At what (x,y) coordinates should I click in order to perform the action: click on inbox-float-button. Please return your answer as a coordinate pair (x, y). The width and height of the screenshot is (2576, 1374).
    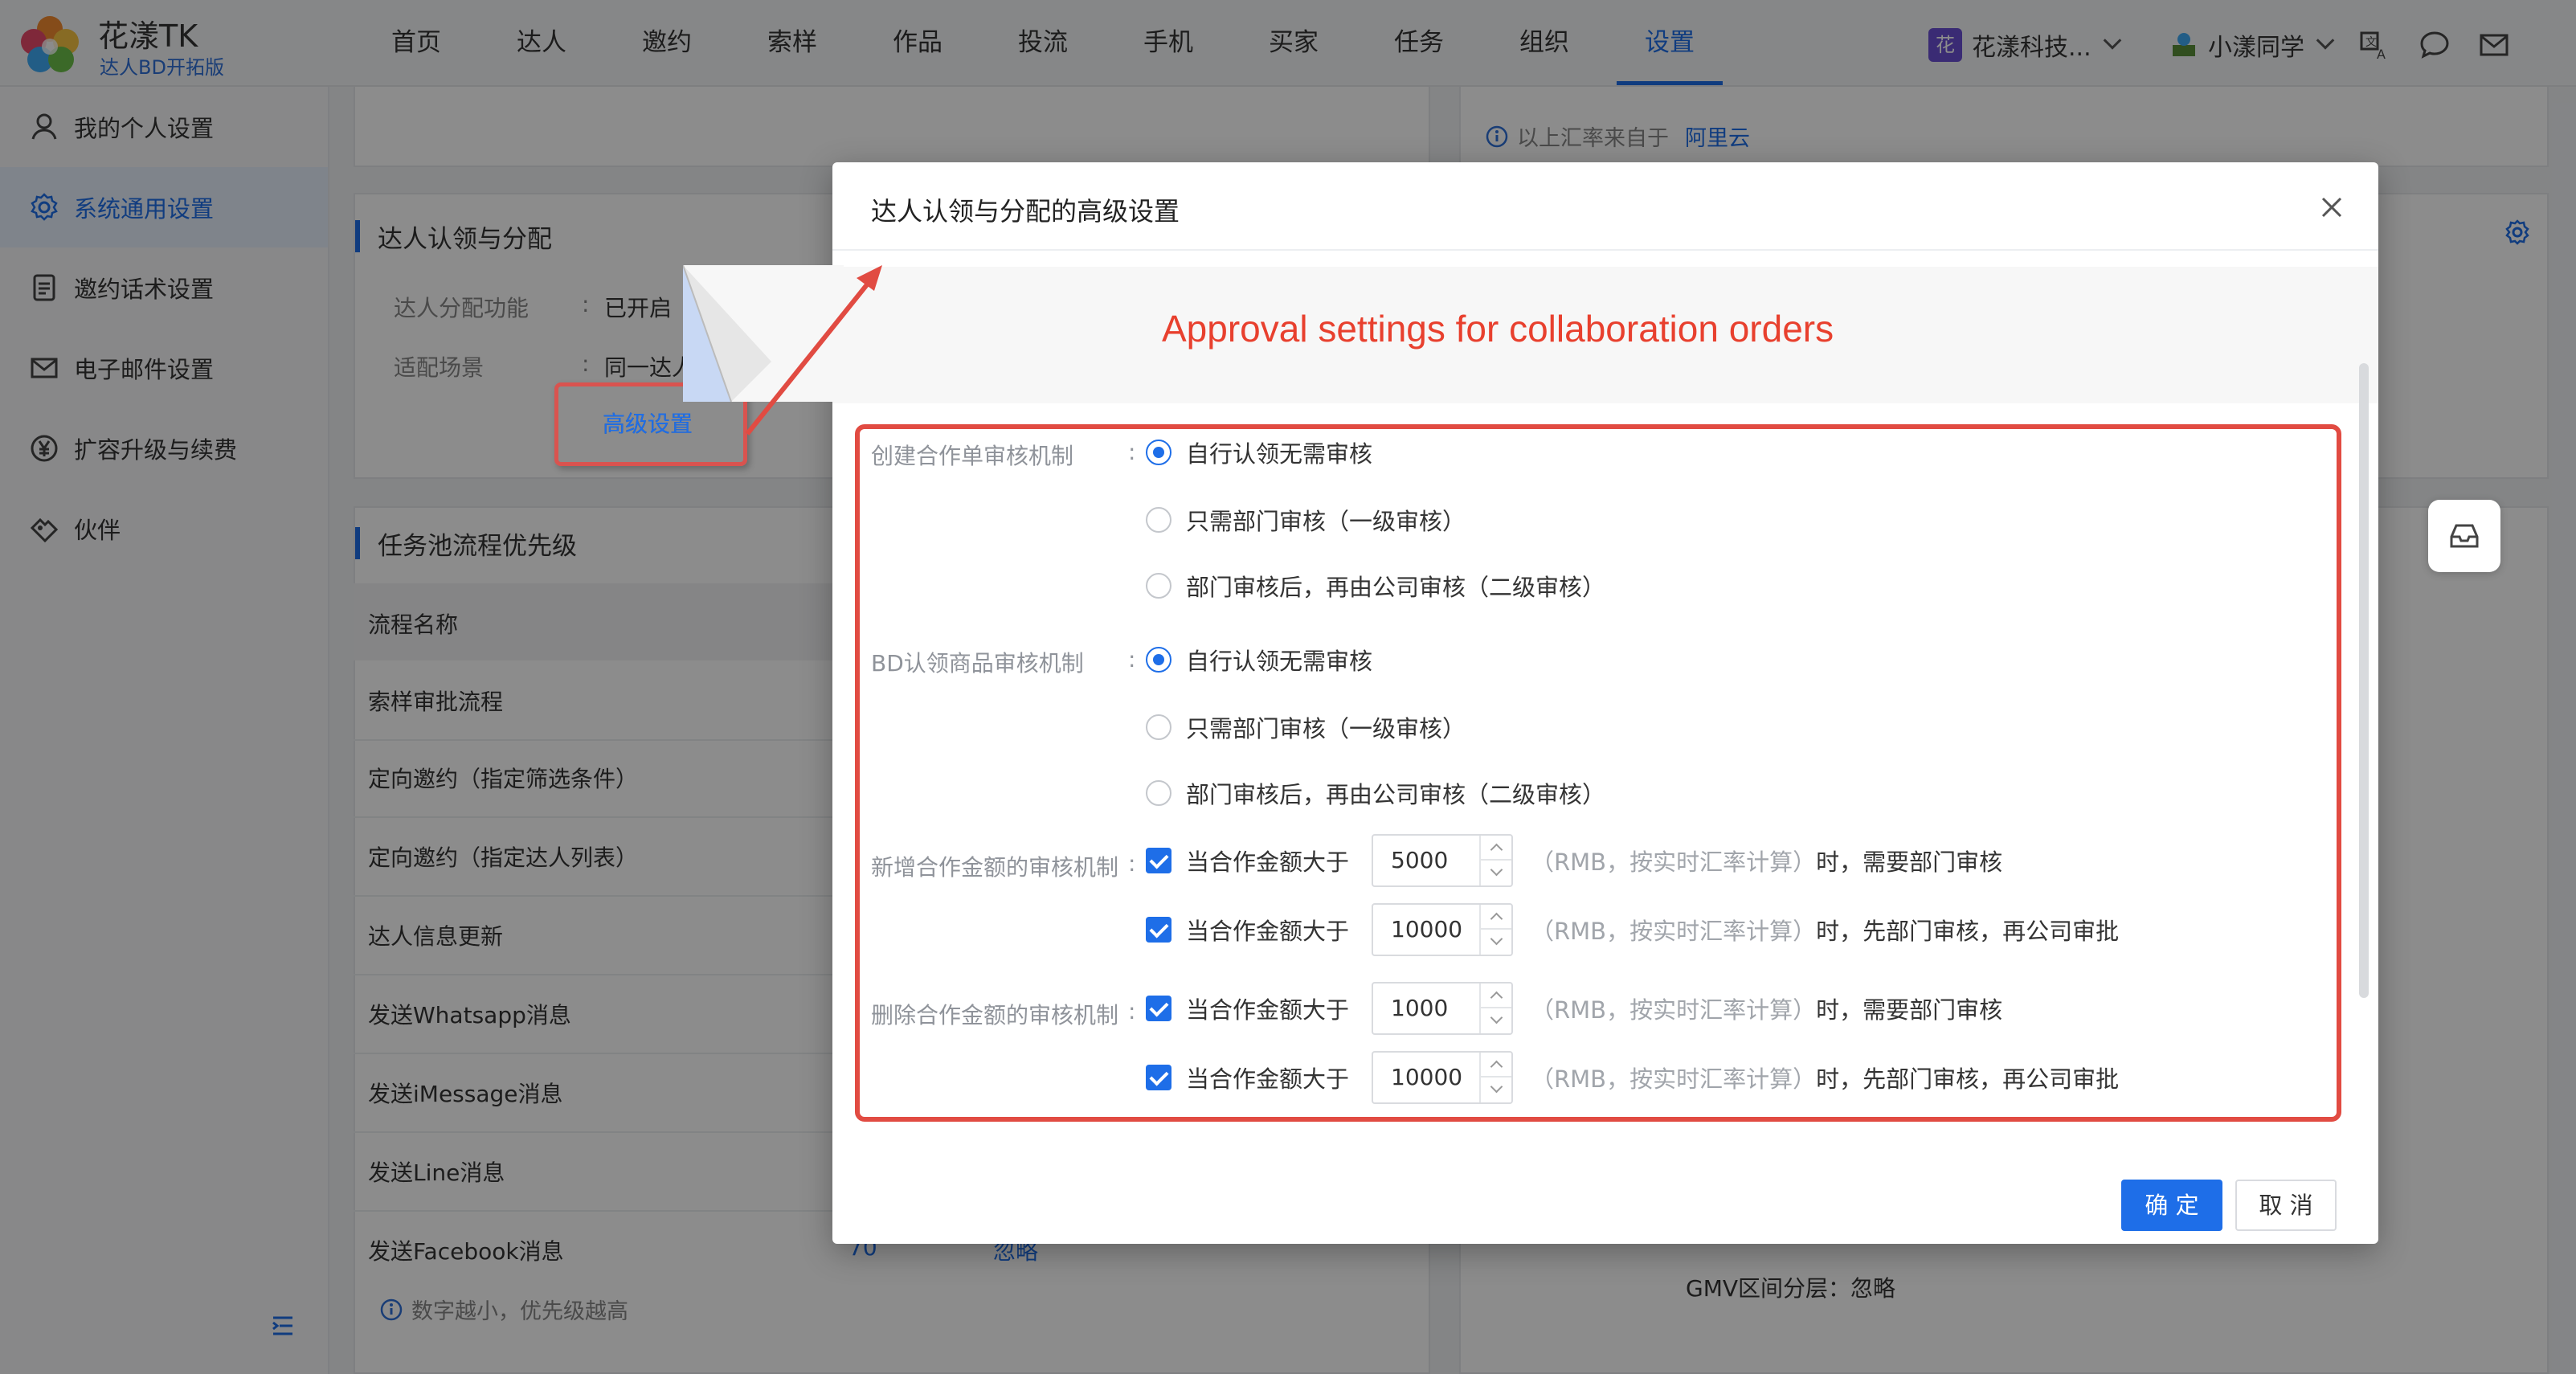
    Looking at the image, I should click on (2464, 536).